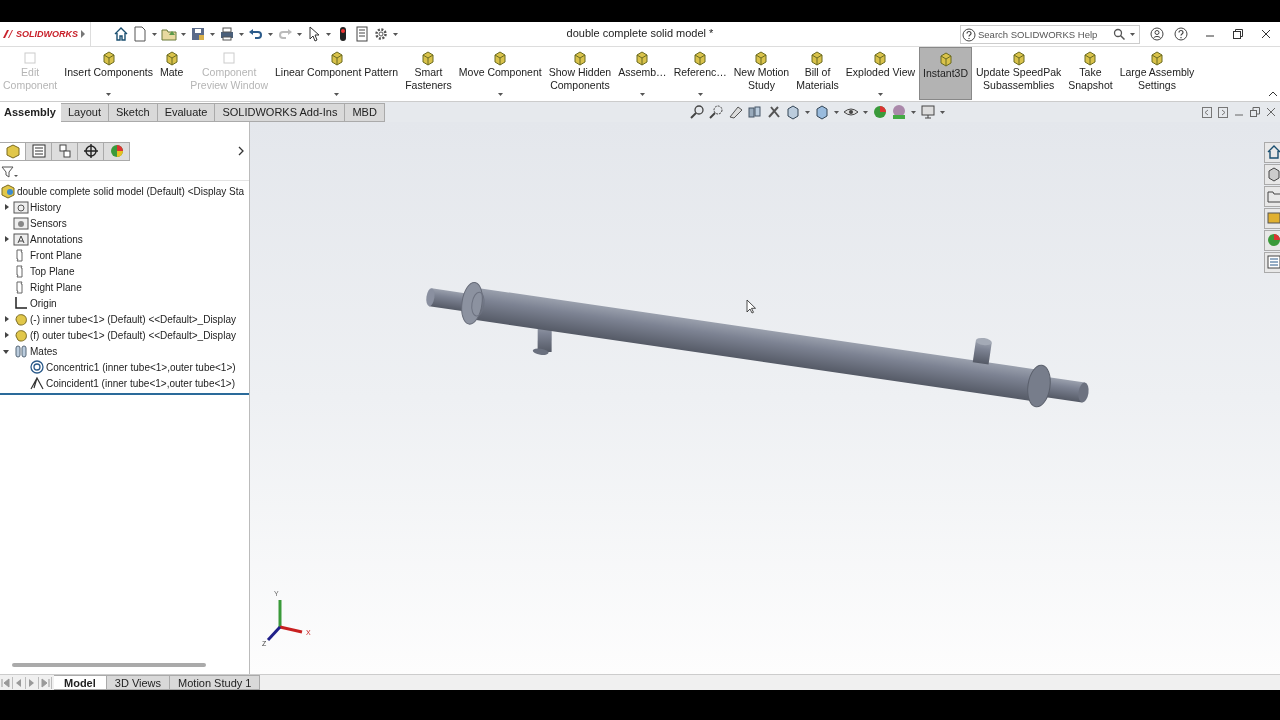 The width and height of the screenshot is (1280, 720). What do you see at coordinates (241, 151) in the screenshot?
I see `chevron-right-icon` at bounding box center [241, 151].